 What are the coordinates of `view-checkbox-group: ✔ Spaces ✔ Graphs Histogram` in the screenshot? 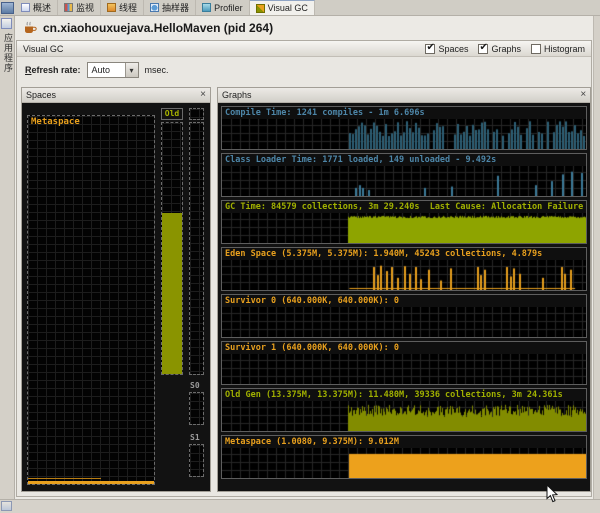 It's located at (505, 47).